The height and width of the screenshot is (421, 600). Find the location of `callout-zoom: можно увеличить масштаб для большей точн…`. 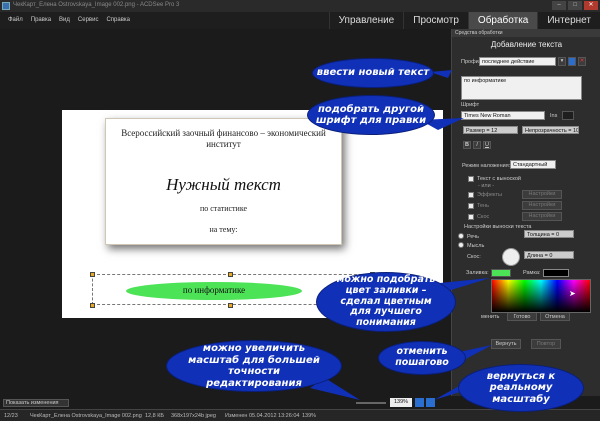

callout-zoom: можно увеличить масштаб для большей точн… is located at coordinates (254, 366).